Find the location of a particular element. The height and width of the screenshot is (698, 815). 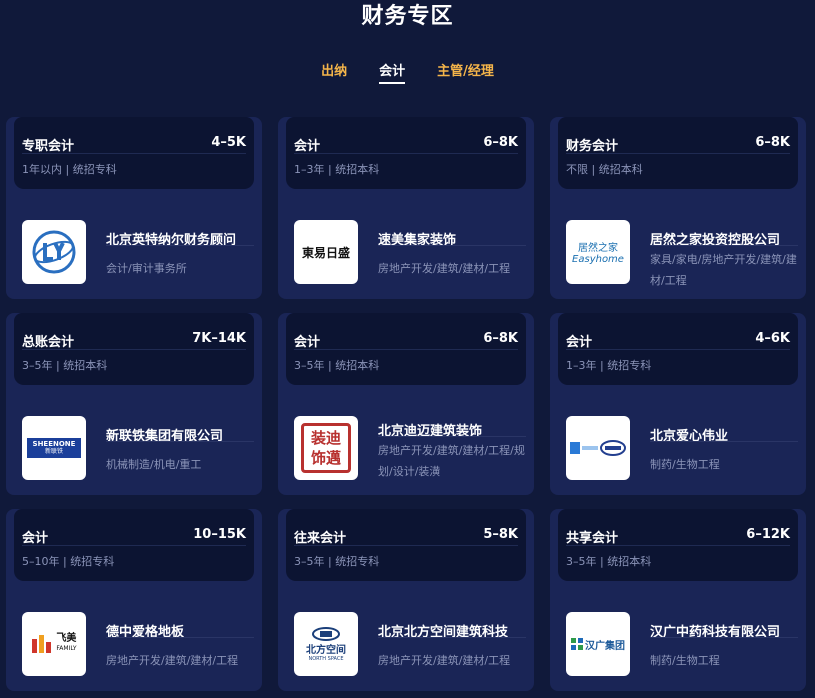

job-requirements: 5–10年 | 统招专科 is located at coordinates (68, 561).